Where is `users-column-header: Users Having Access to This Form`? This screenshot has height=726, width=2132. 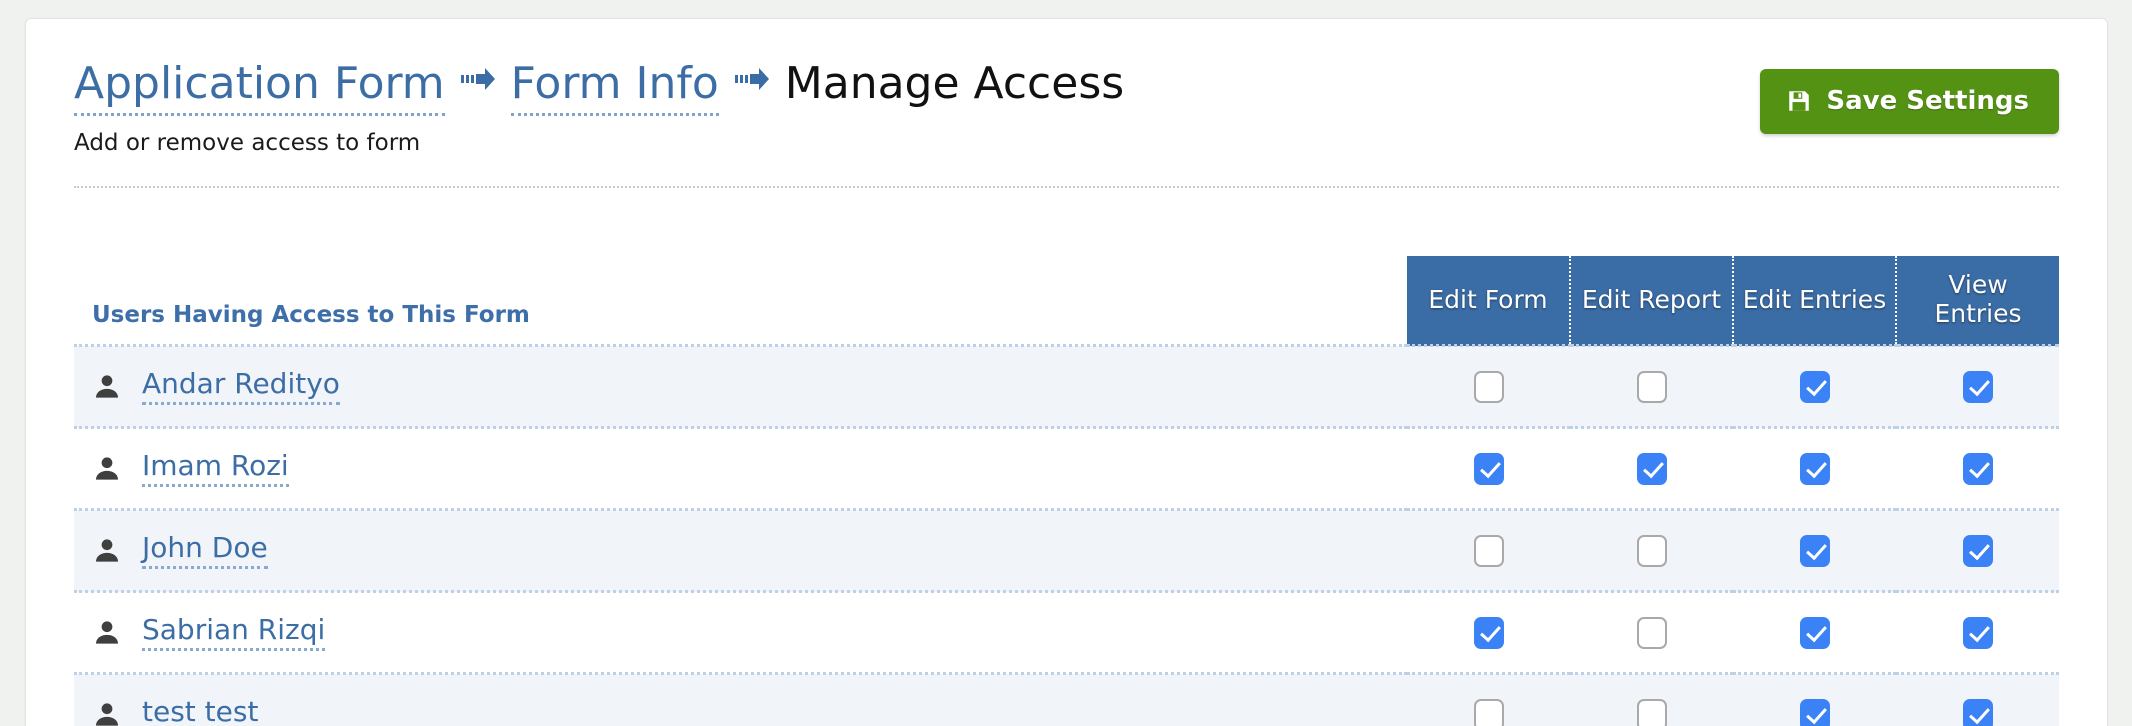 users-column-header: Users Having Access to This Form is located at coordinates (740, 301).